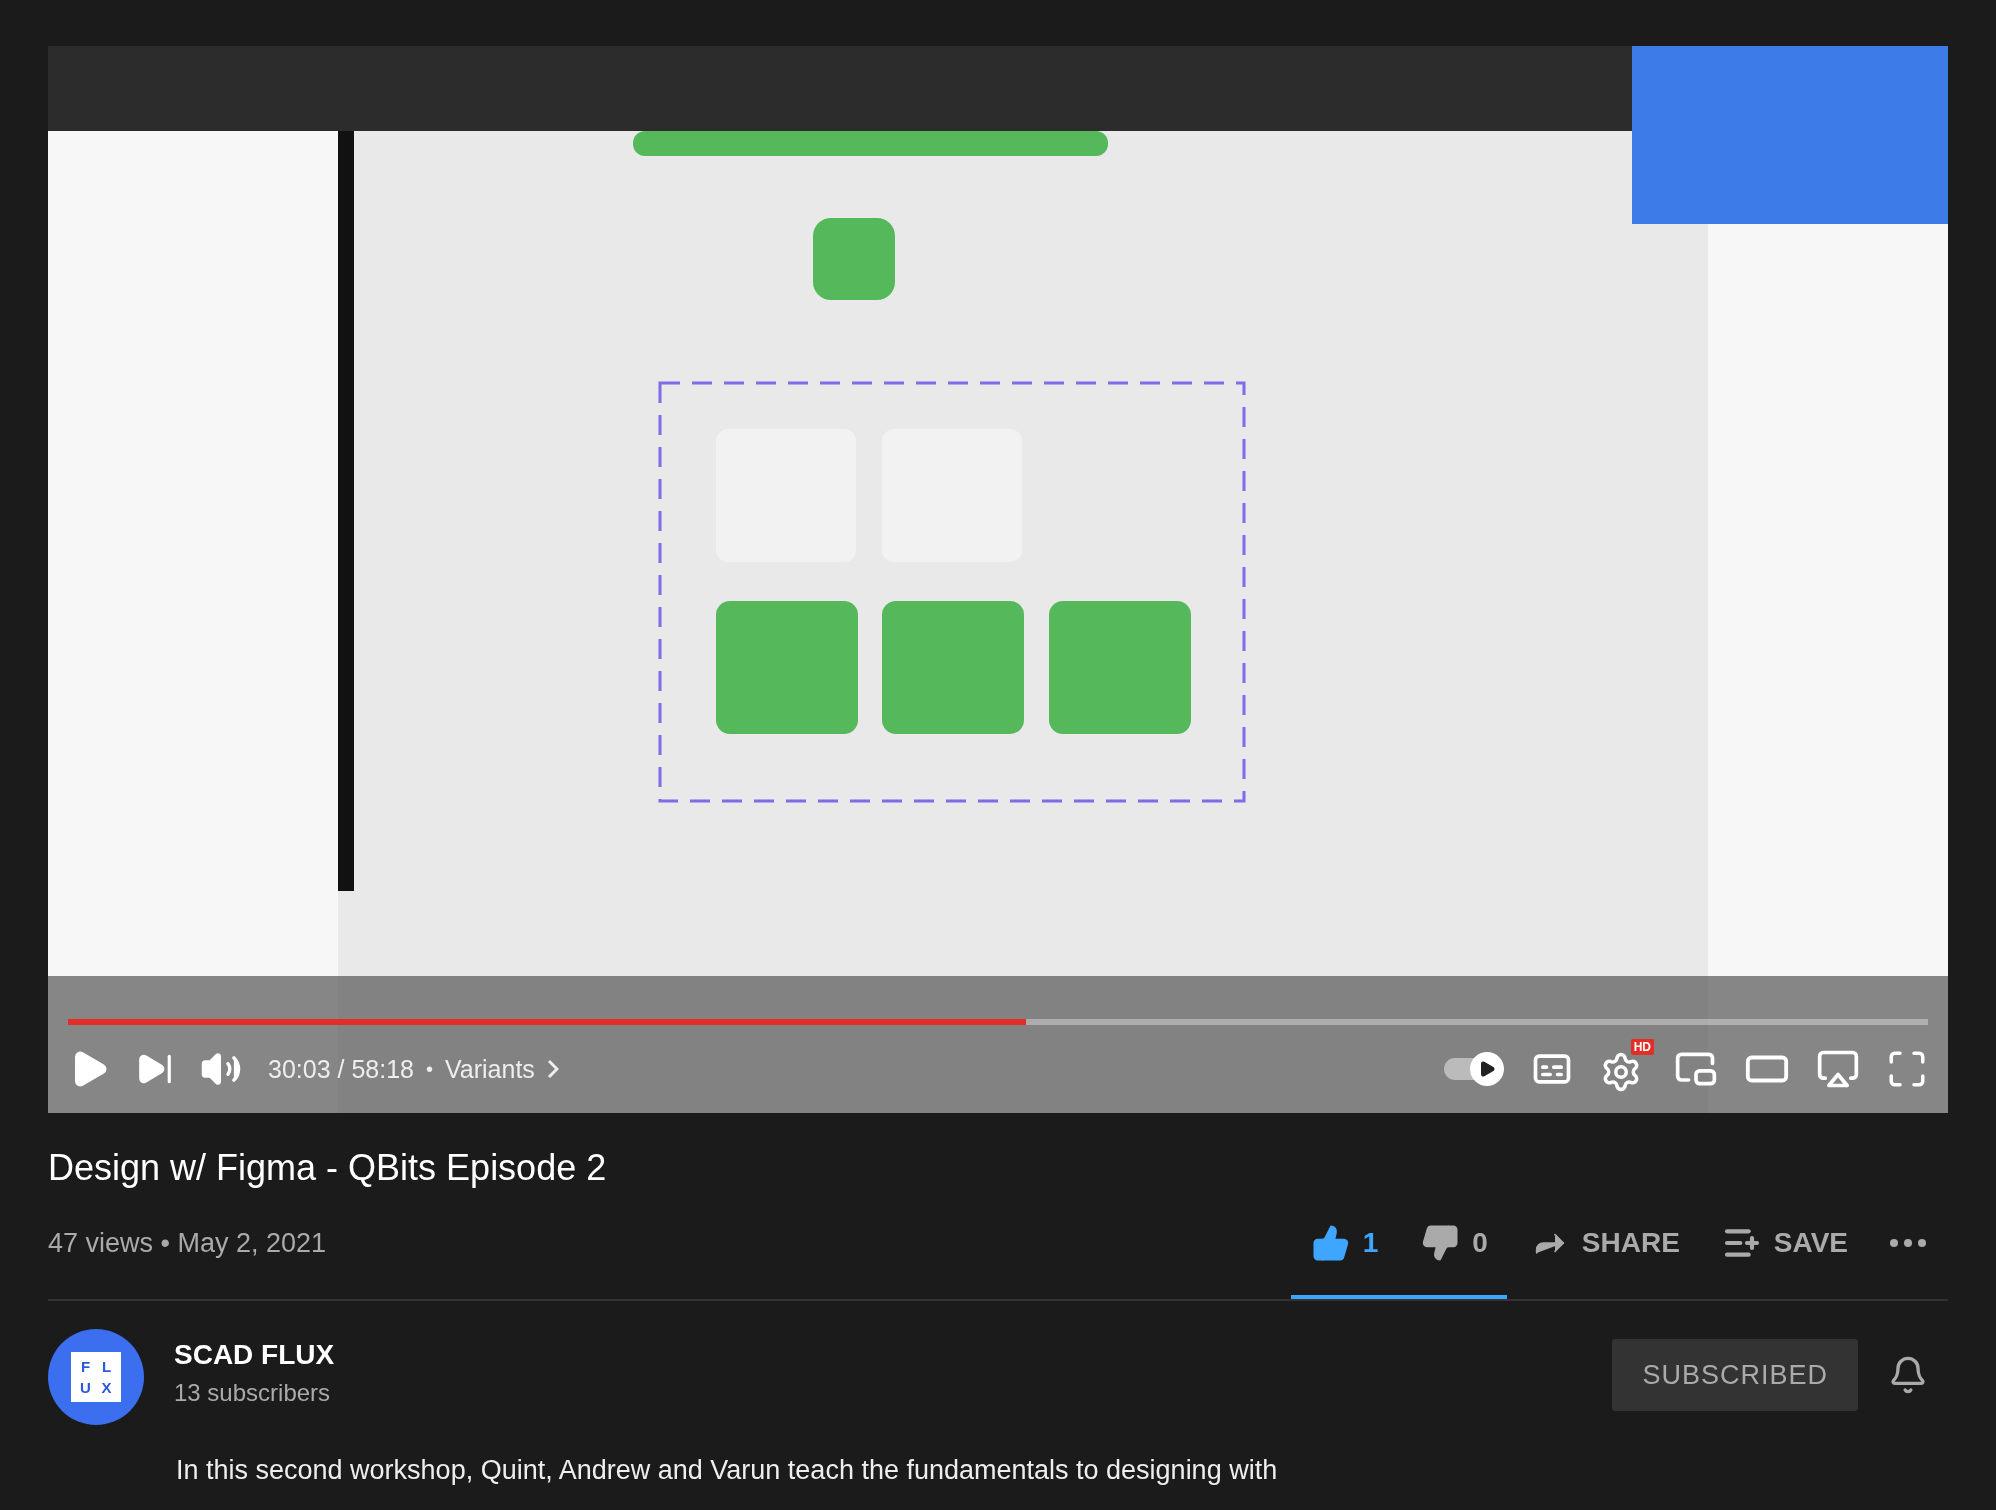  I want to click on subscriber-count: 13 subscribers, so click(253, 1393).